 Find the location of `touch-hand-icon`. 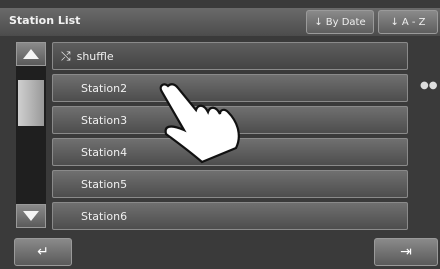

touch-hand-icon is located at coordinates (199, 123).